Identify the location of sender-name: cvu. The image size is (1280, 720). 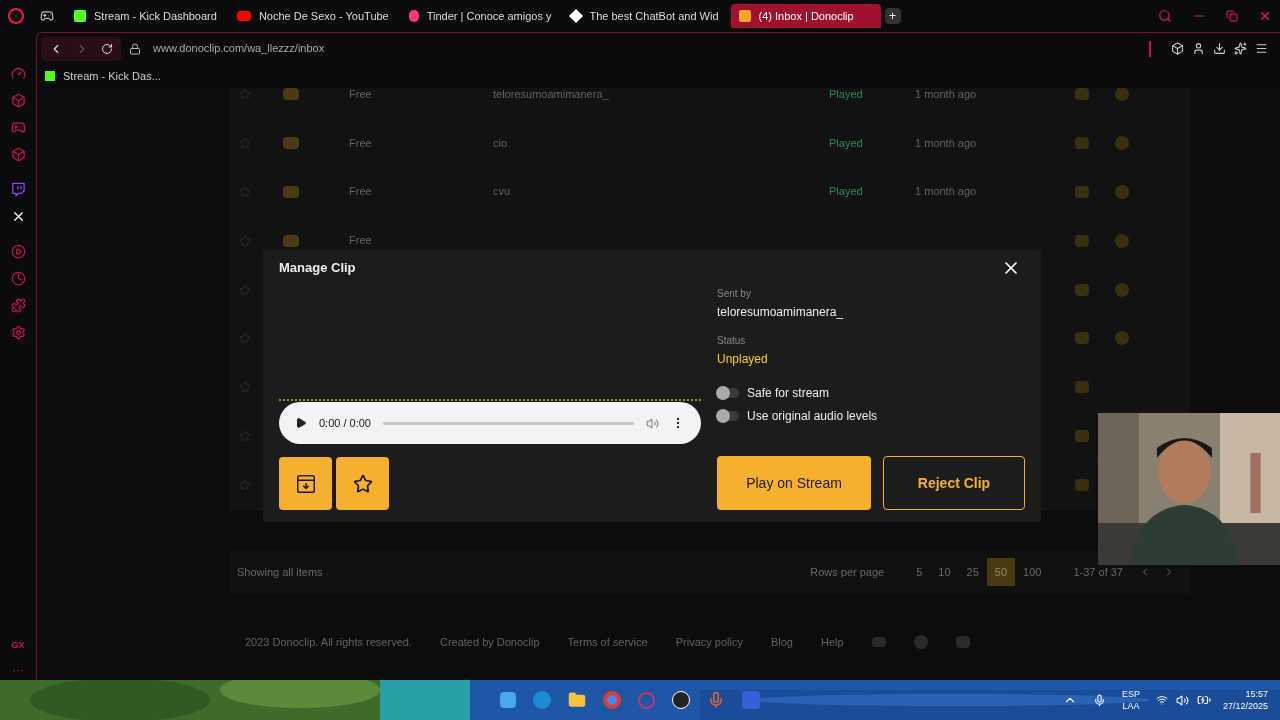
(502, 191).